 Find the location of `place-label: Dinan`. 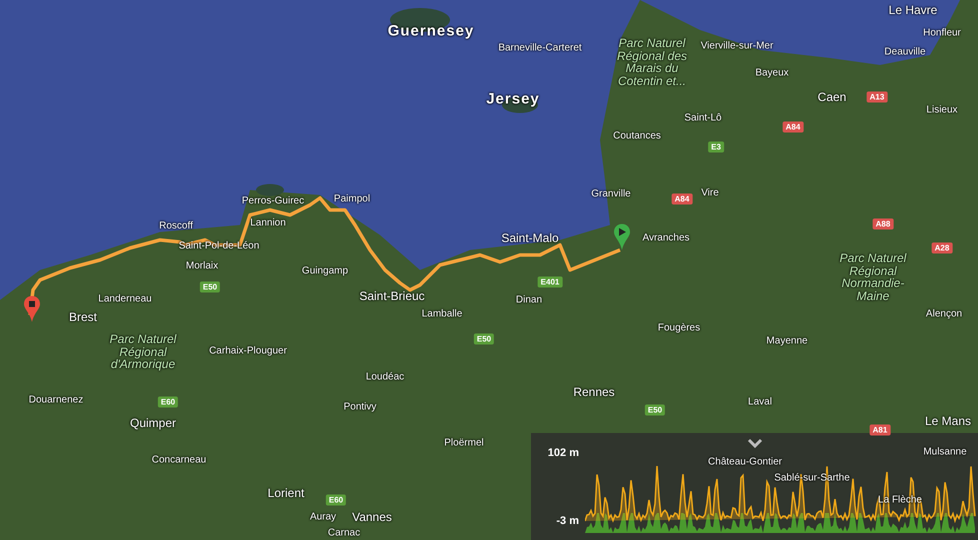

place-label: Dinan is located at coordinates (529, 300).